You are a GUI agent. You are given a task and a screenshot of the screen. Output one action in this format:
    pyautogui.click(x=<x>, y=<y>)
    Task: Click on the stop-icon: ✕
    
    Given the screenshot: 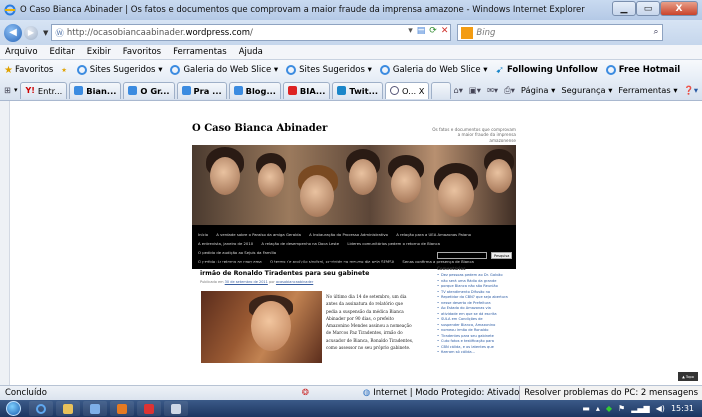 What is the action you would take?
    pyautogui.click(x=445, y=31)
    